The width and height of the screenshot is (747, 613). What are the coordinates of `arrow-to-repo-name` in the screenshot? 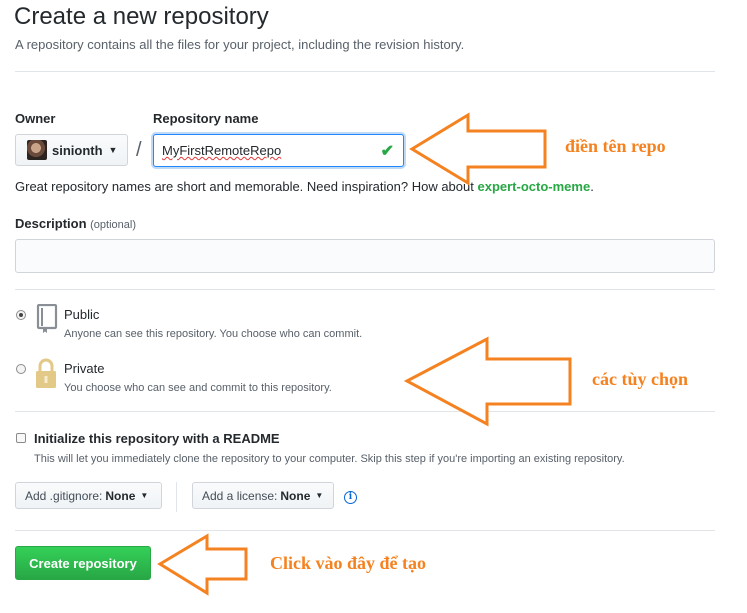 It's located at (478, 149).